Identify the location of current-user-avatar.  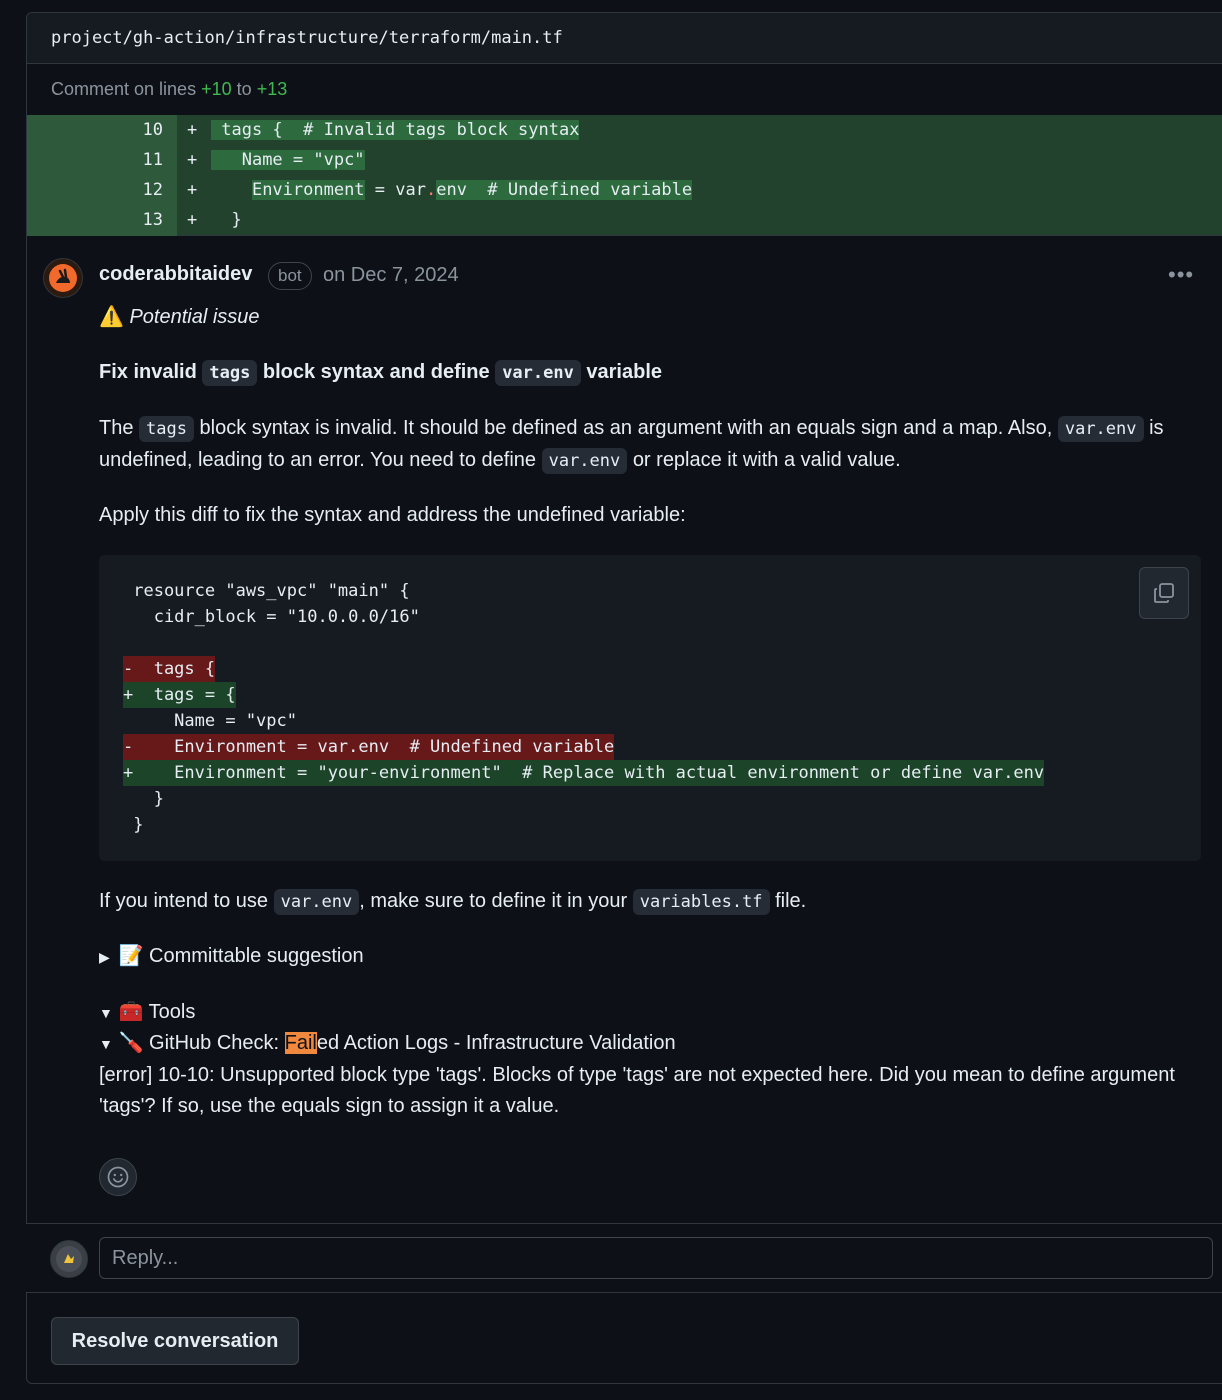
(69, 1259).